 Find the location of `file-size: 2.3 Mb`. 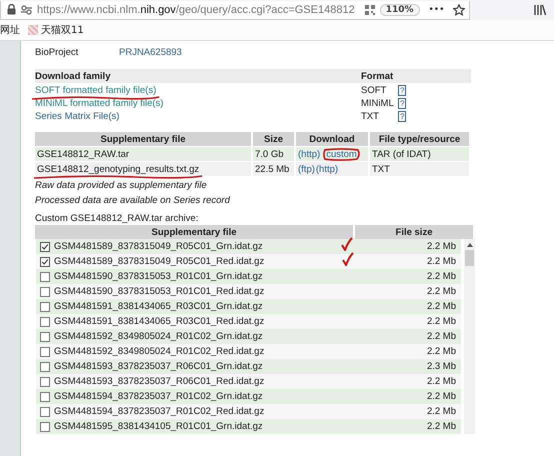

file-size: 2.3 Mb is located at coordinates (441, 366).